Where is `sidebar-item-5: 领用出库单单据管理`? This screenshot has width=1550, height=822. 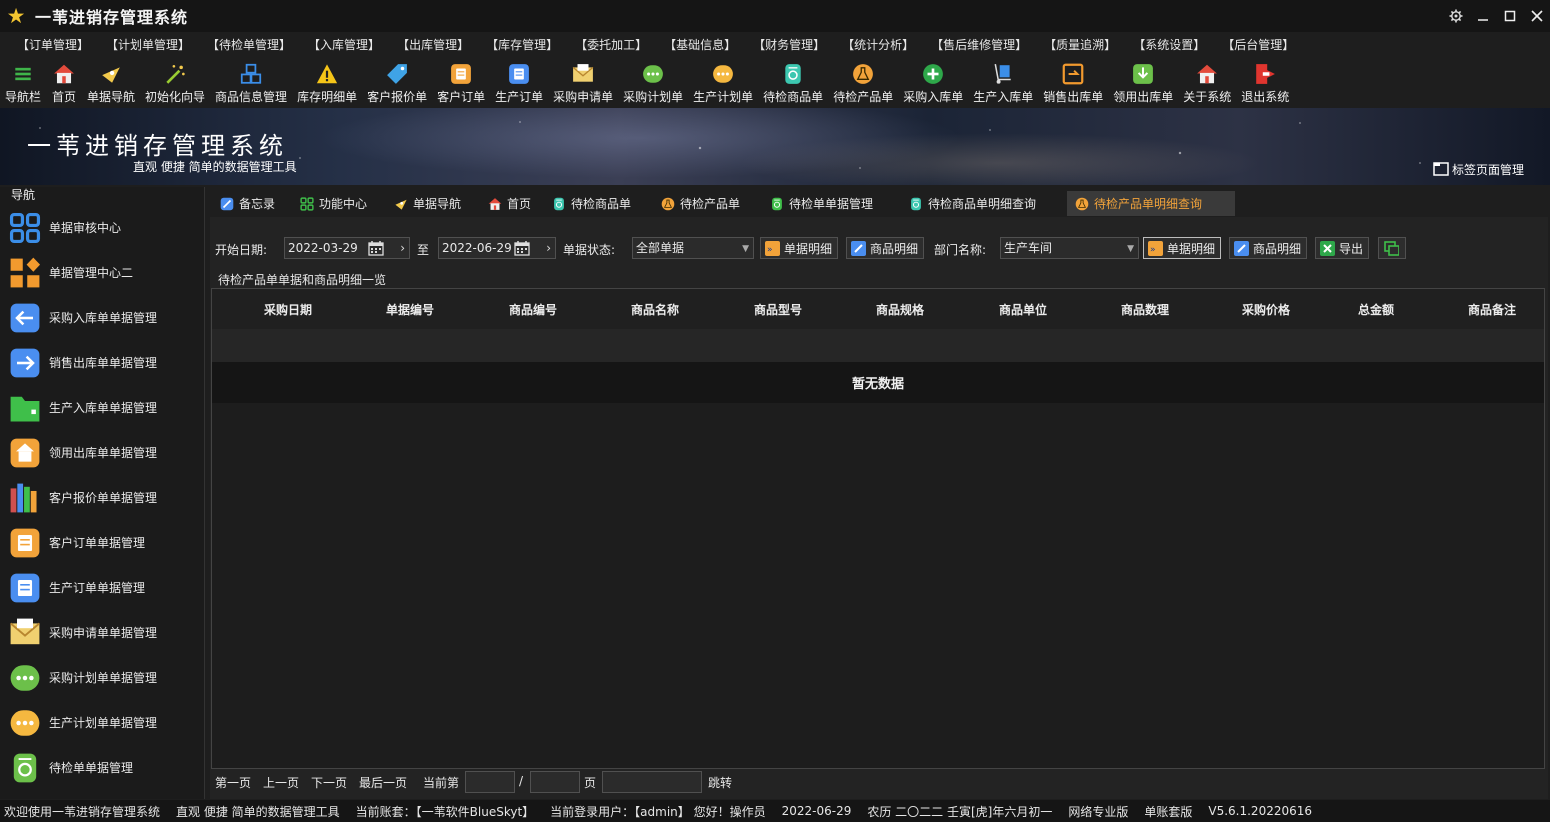 sidebar-item-5: 领用出库单单据管理 is located at coordinates (102, 452).